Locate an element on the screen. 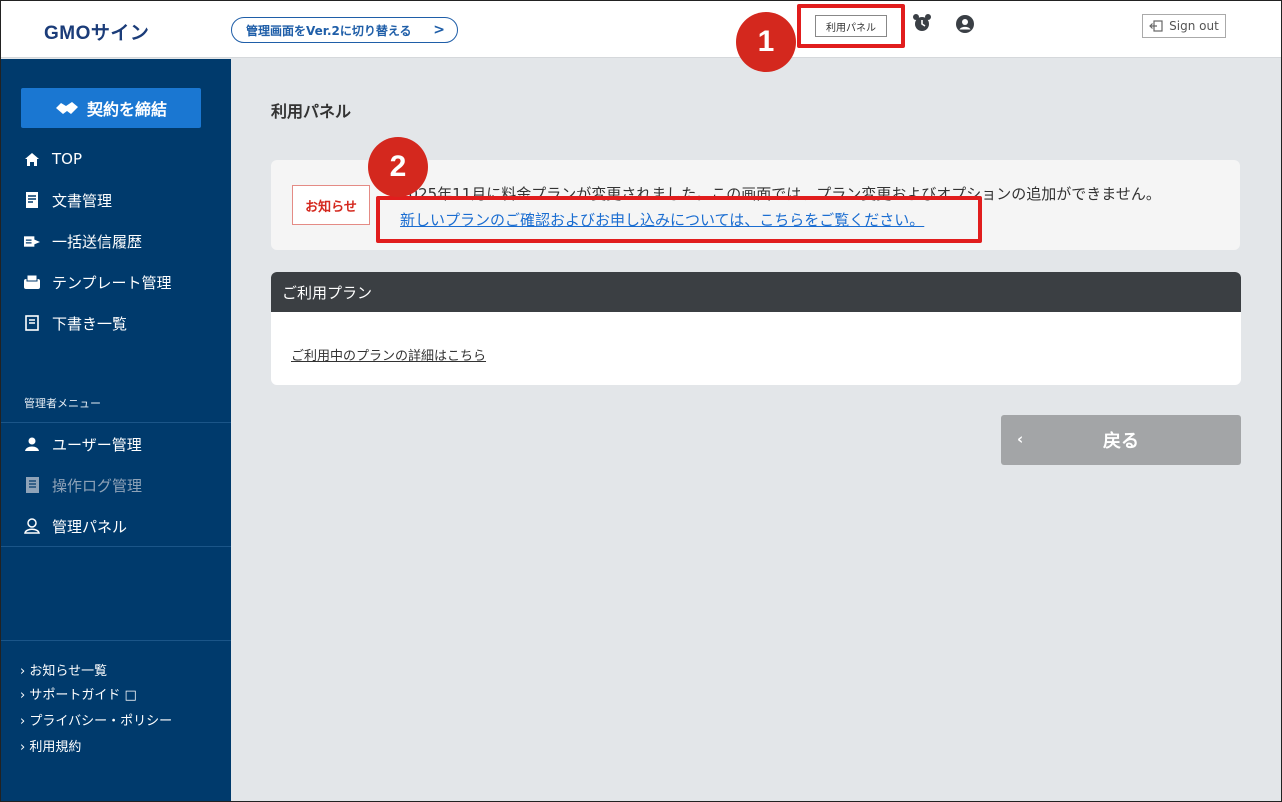  log-icon is located at coordinates (32, 485).